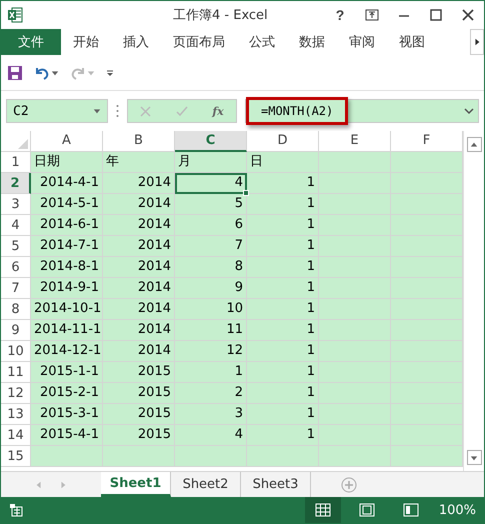 This screenshot has height=524, width=485. I want to click on row-header: 3, so click(16, 204).